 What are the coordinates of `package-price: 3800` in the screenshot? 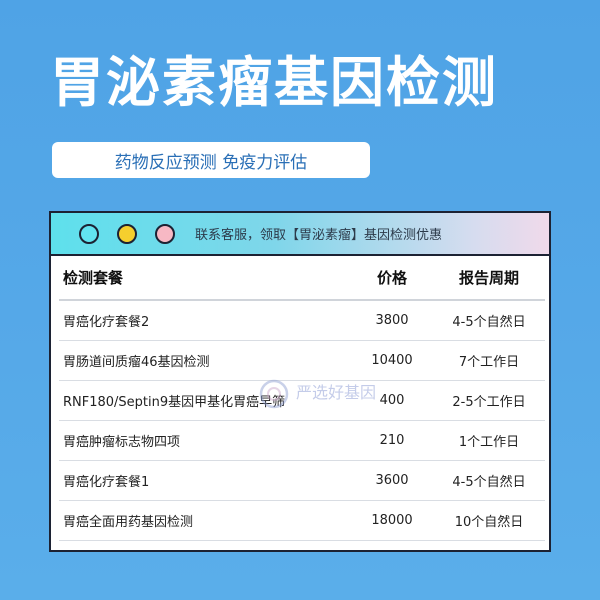 It's located at (392, 320).